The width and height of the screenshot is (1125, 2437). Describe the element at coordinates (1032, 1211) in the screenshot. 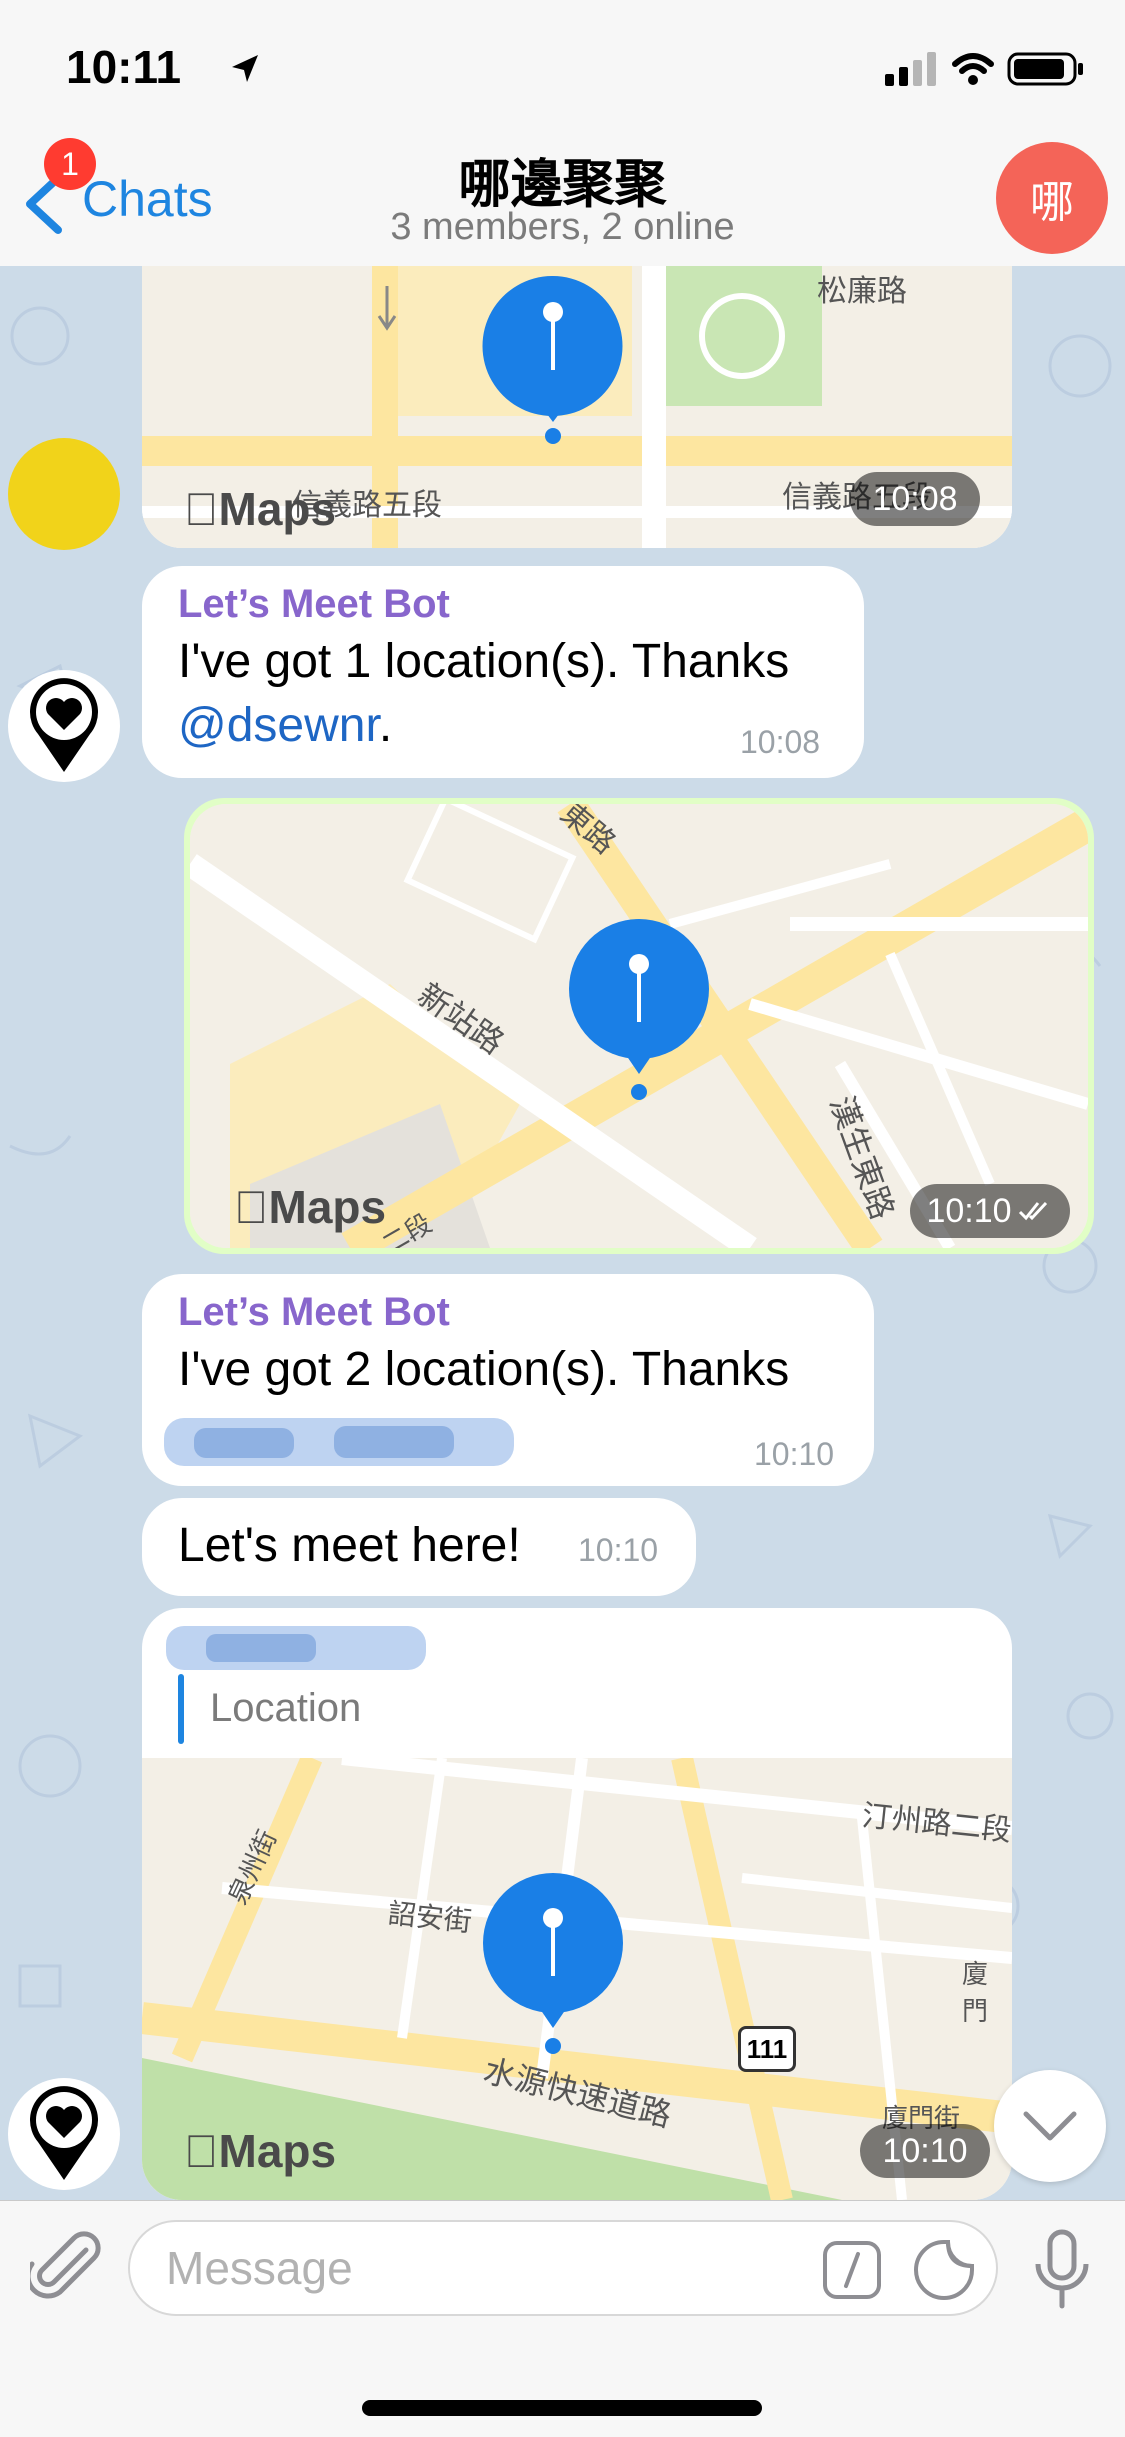

I see `read-checkmarks-icon` at that location.